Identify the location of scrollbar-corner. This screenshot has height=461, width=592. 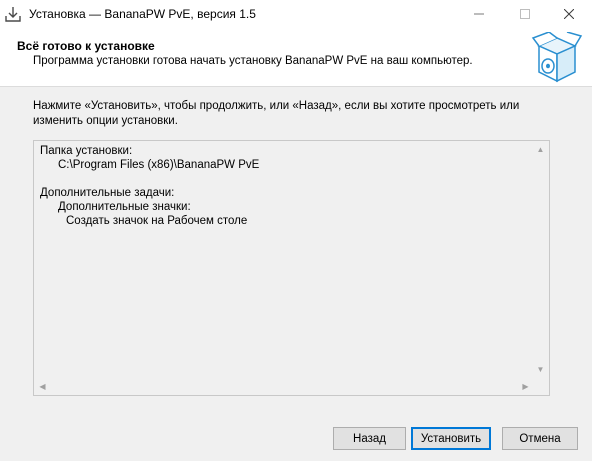
(540, 386).